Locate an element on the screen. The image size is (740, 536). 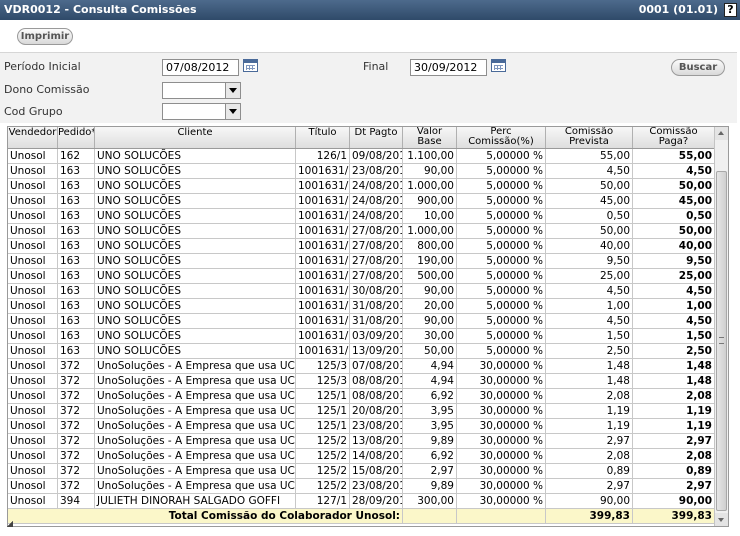
total-empty-cell is located at coordinates (430, 516).